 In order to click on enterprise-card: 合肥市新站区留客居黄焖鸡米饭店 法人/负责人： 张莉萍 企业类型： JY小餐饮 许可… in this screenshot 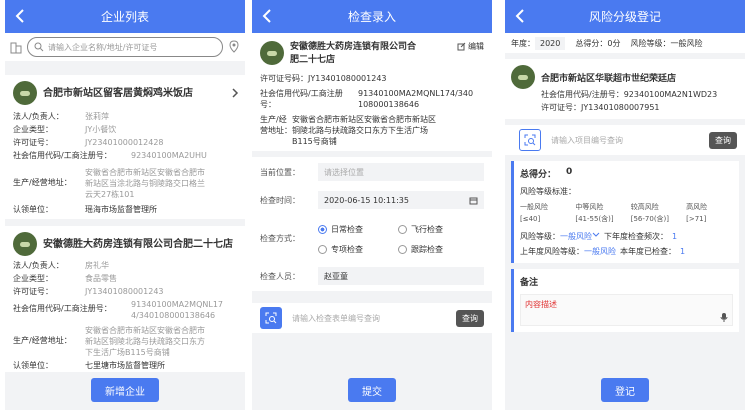, I will do `click(125, 147)`.